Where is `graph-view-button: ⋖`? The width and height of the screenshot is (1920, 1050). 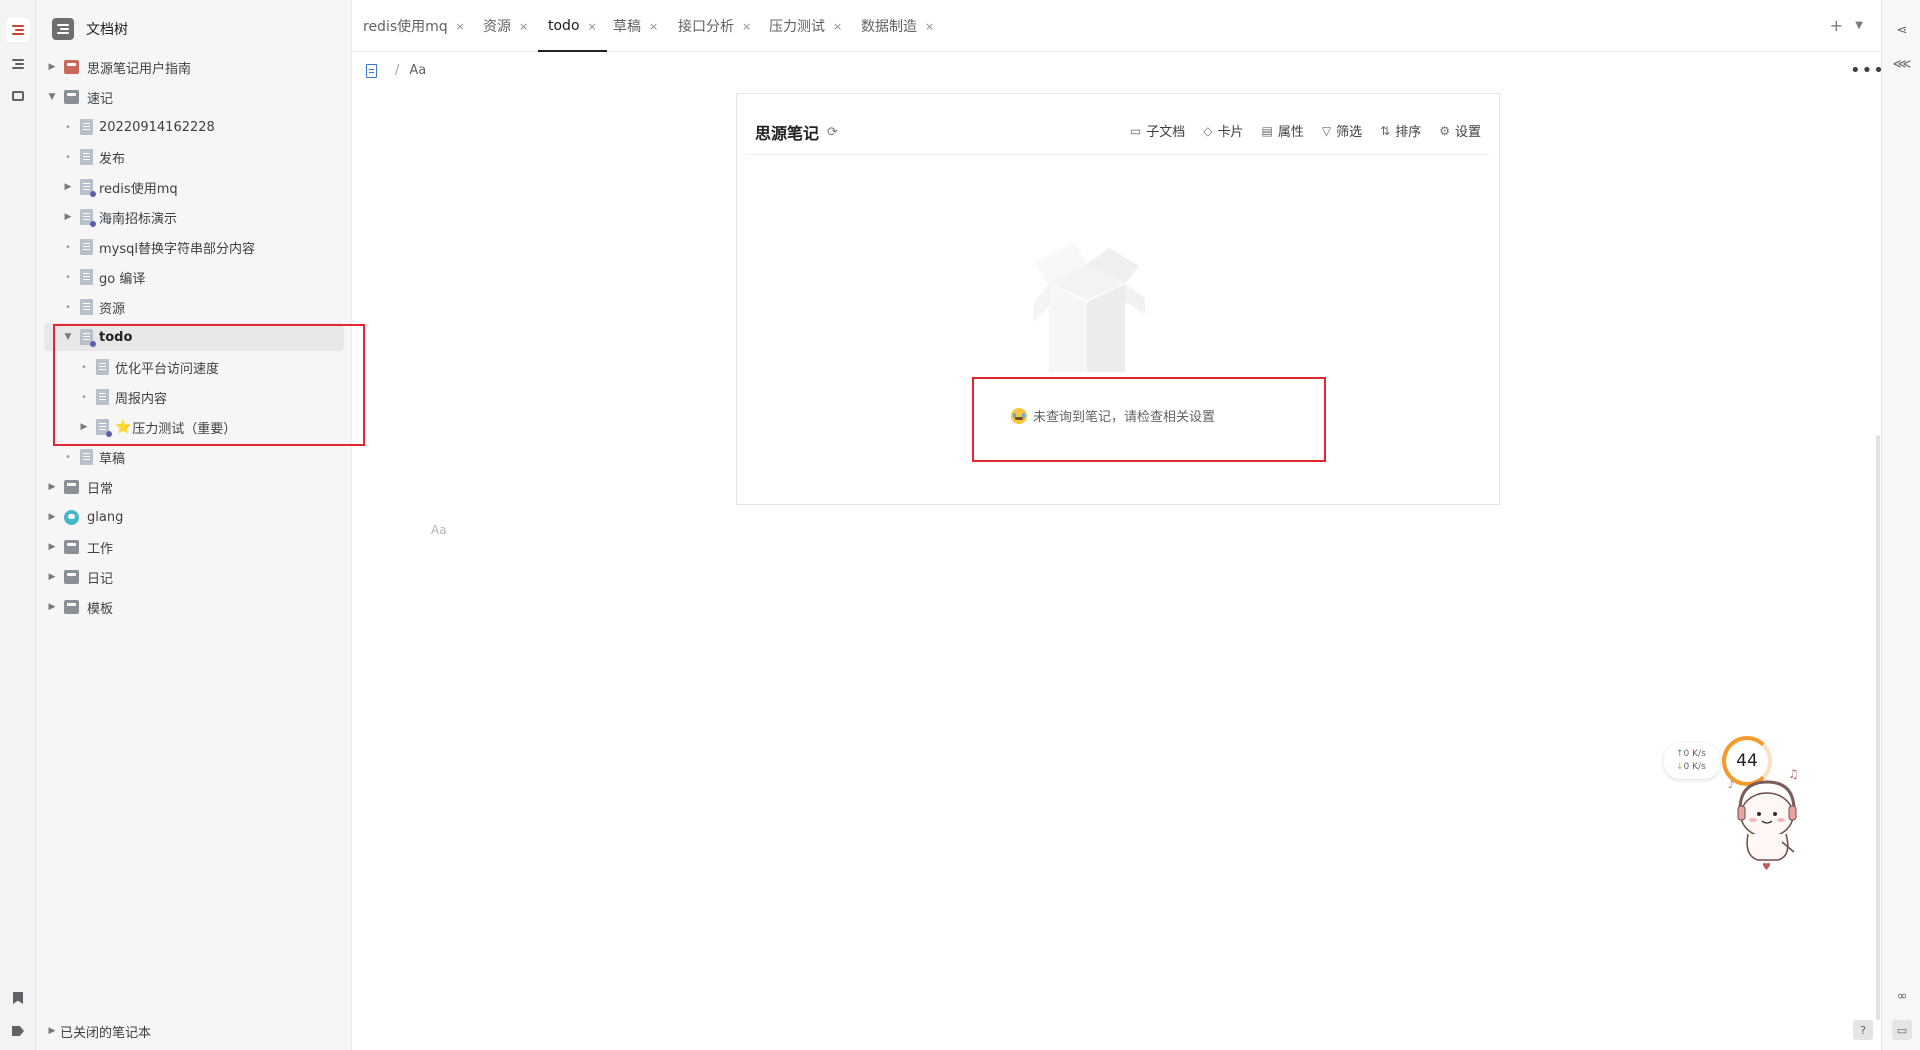
graph-view-button: ⋖ is located at coordinates (1902, 30).